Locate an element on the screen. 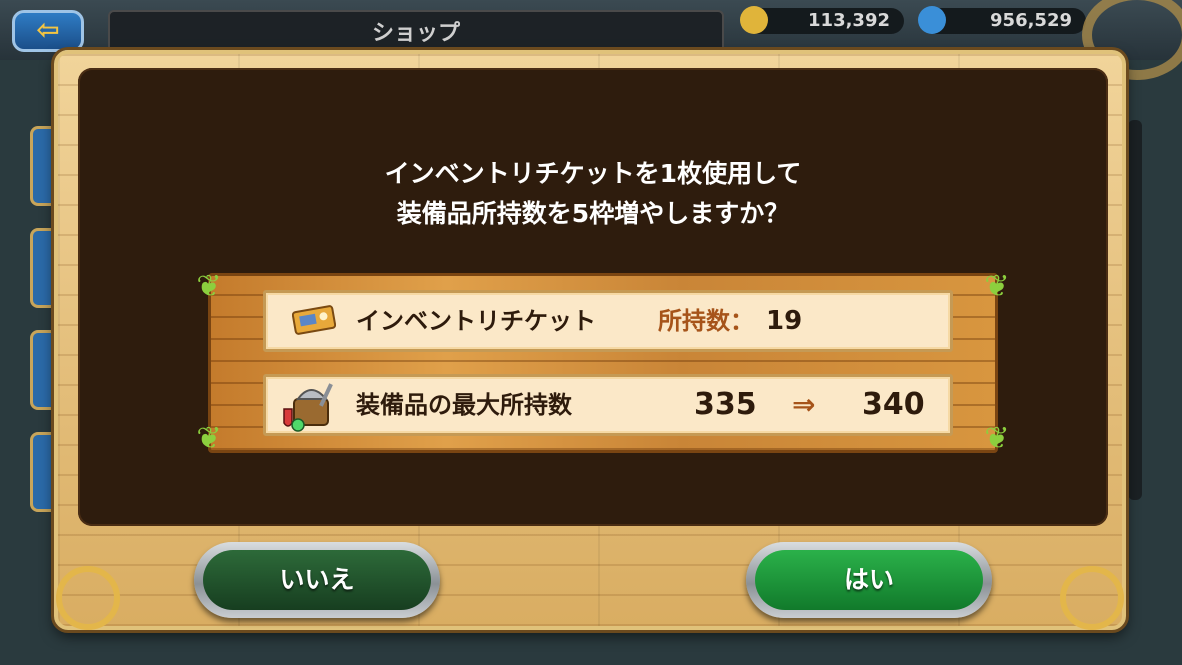  capacity-label: 装備品の最大所持数 is located at coordinates (464, 405).